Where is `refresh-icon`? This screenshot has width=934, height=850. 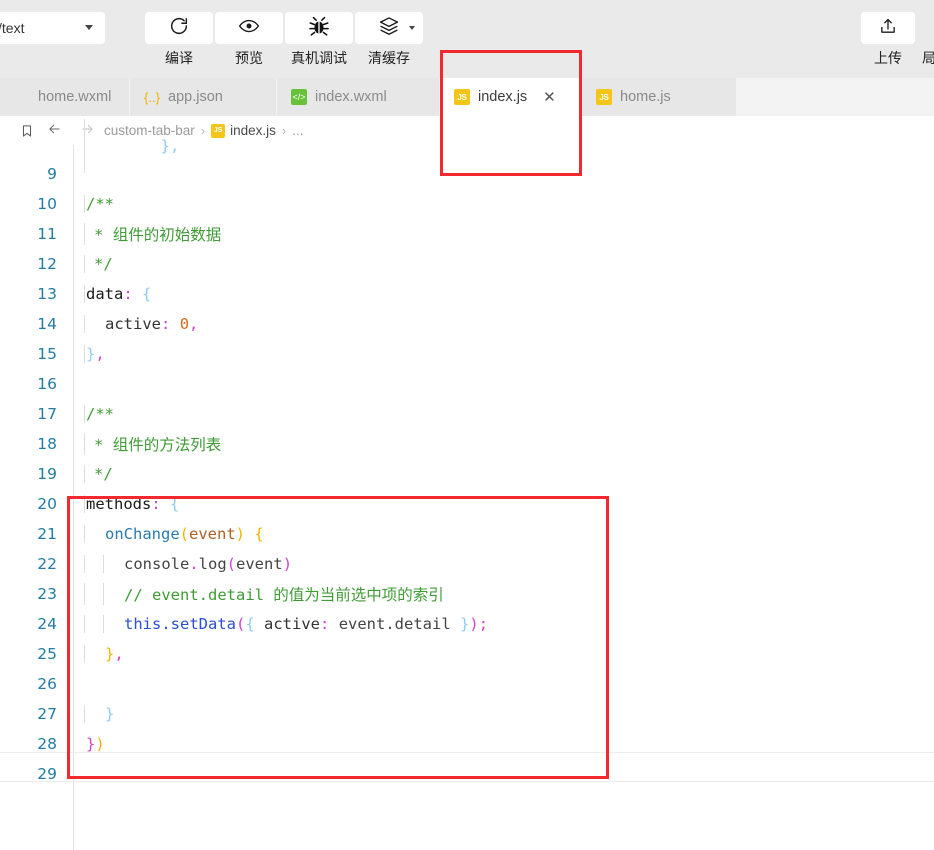 refresh-icon is located at coordinates (179, 28).